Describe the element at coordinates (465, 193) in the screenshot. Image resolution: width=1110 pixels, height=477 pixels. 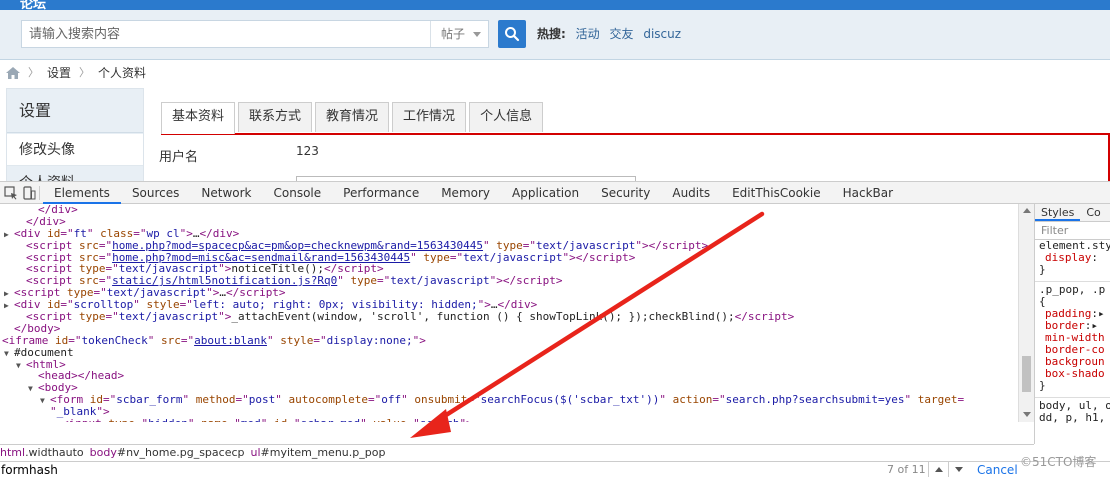
I see `devtools-tab-memory: Memory` at that location.